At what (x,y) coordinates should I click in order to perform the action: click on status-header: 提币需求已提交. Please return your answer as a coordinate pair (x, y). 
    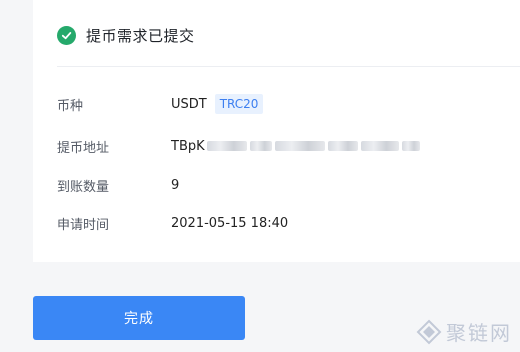
    Looking at the image, I should click on (126, 35).